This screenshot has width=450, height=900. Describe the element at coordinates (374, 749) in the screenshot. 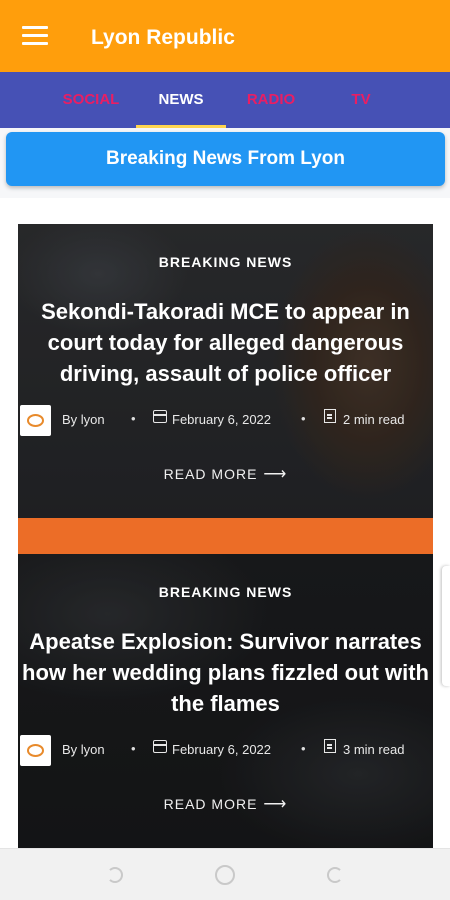

I see `article-read-time: 3 min read` at that location.